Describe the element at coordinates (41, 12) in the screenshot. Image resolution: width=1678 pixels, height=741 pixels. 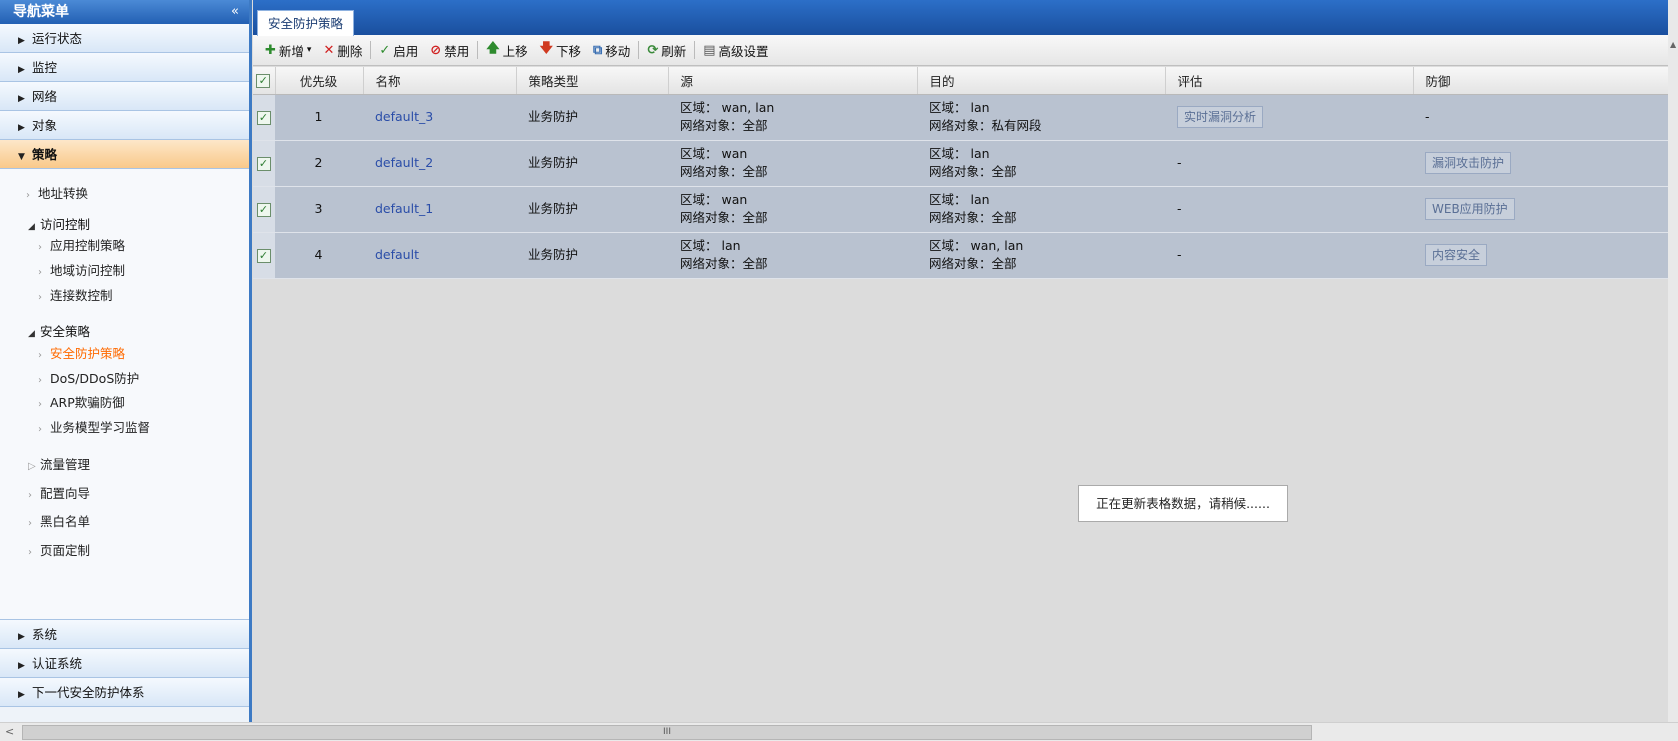
I see `nav-title: 导航菜单` at that location.